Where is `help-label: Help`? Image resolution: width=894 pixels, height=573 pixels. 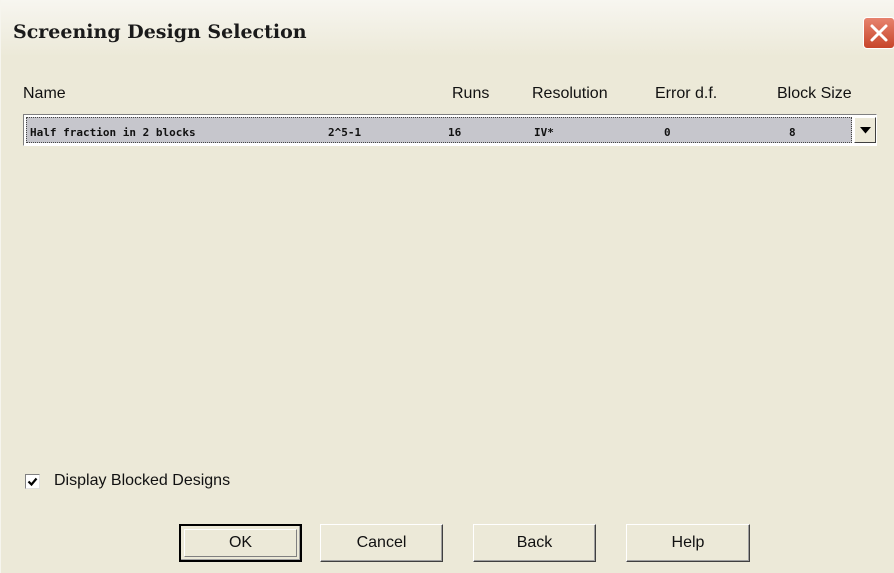
help-label: Help is located at coordinates (688, 542).